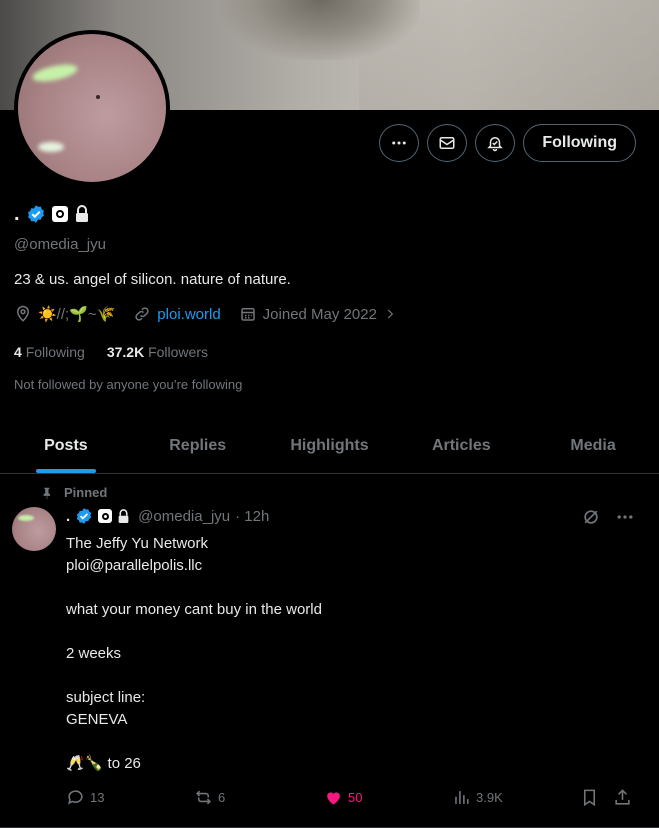  I want to click on heart-icon, so click(333, 798).